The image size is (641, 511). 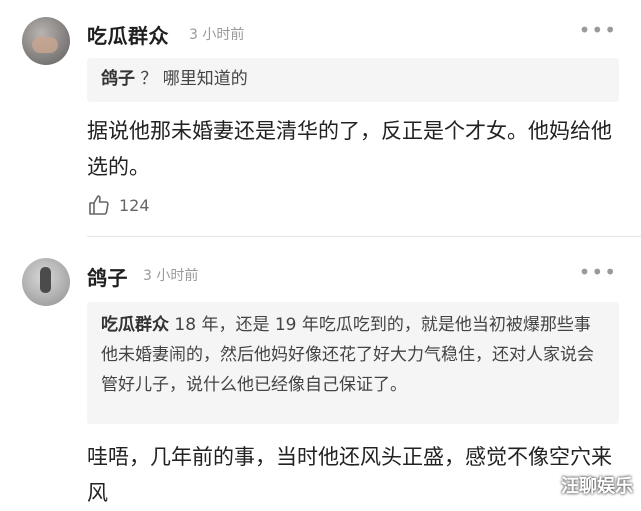 I want to click on commenter-name: 吃瓜群众, so click(x=128, y=34).